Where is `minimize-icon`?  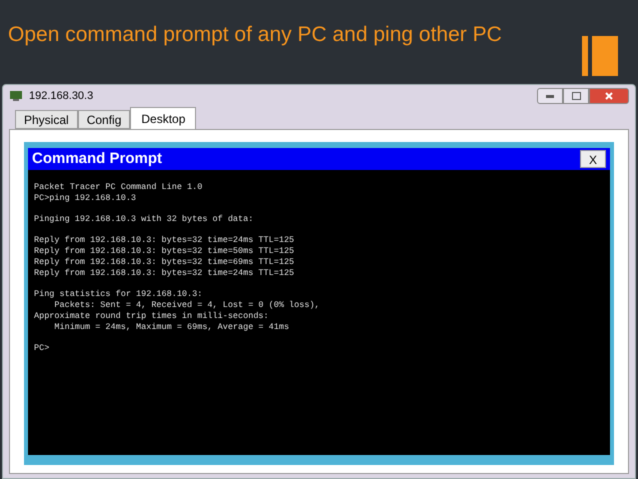
minimize-icon is located at coordinates (550, 96).